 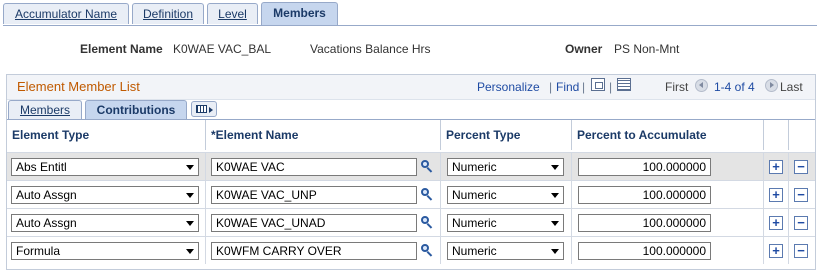 I want to click on element-name-input: K0WAE VAC, so click(x=314, y=167).